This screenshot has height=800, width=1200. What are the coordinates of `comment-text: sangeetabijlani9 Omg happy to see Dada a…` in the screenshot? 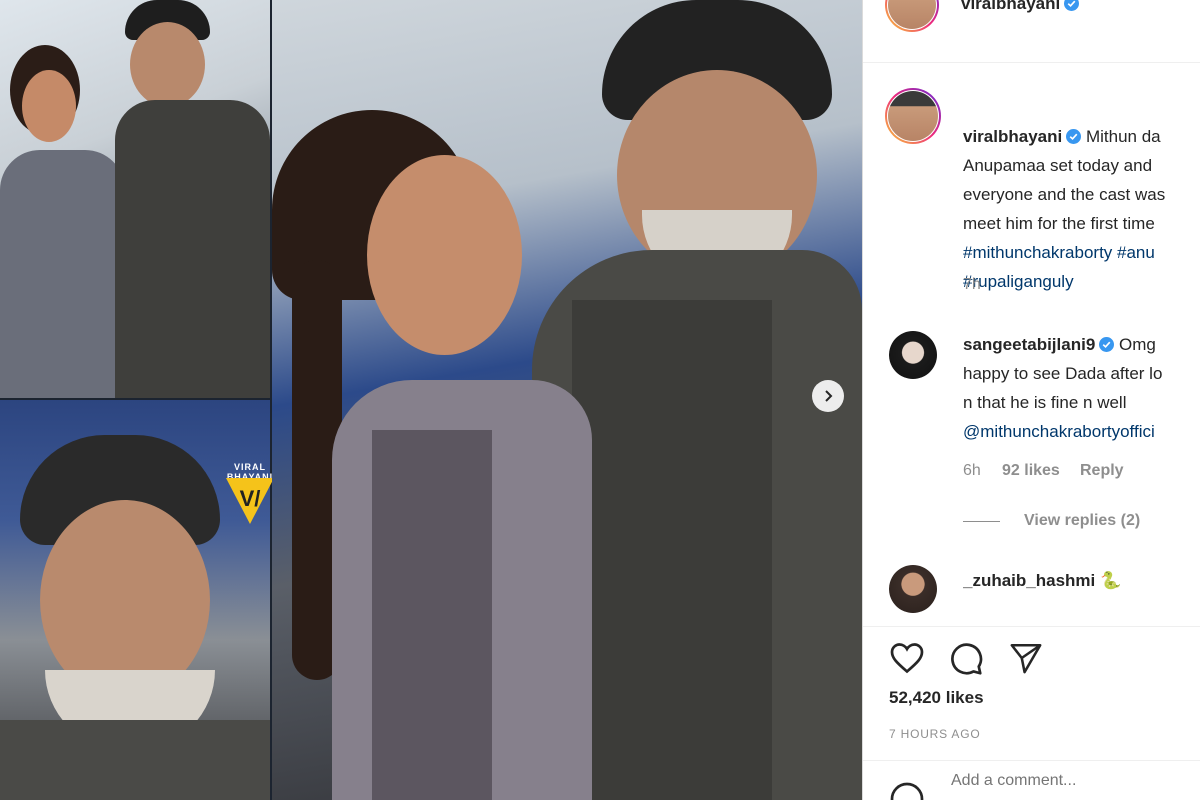 It's located at (1081, 388).